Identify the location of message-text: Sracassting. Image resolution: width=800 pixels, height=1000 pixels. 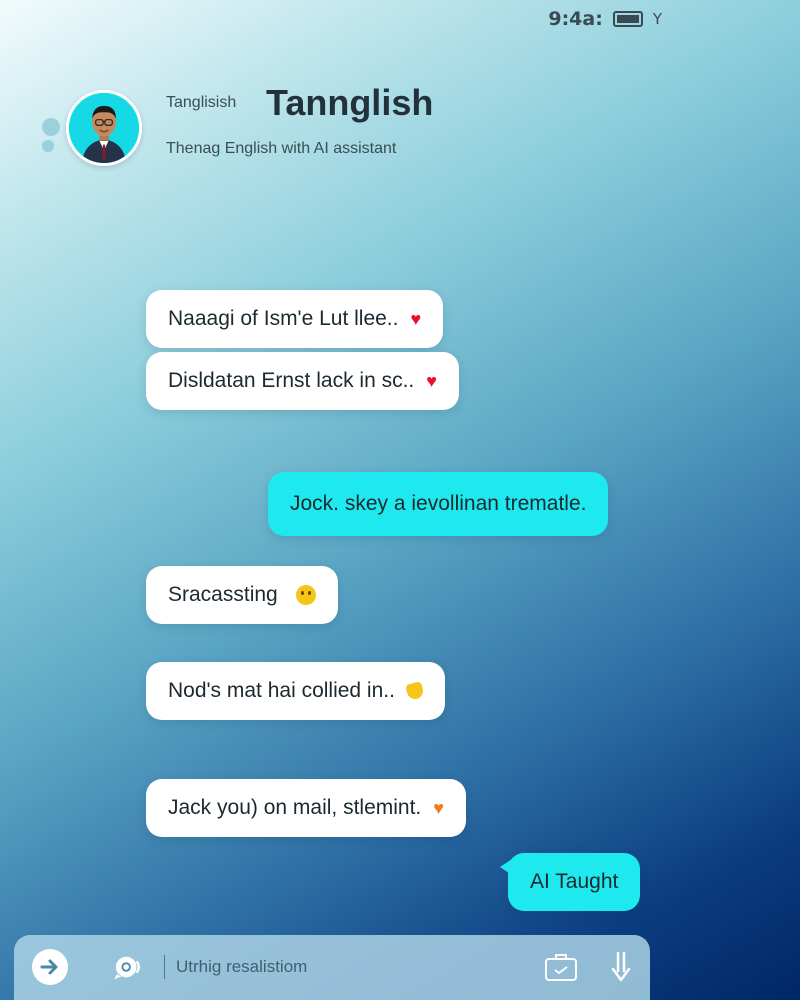
(223, 594).